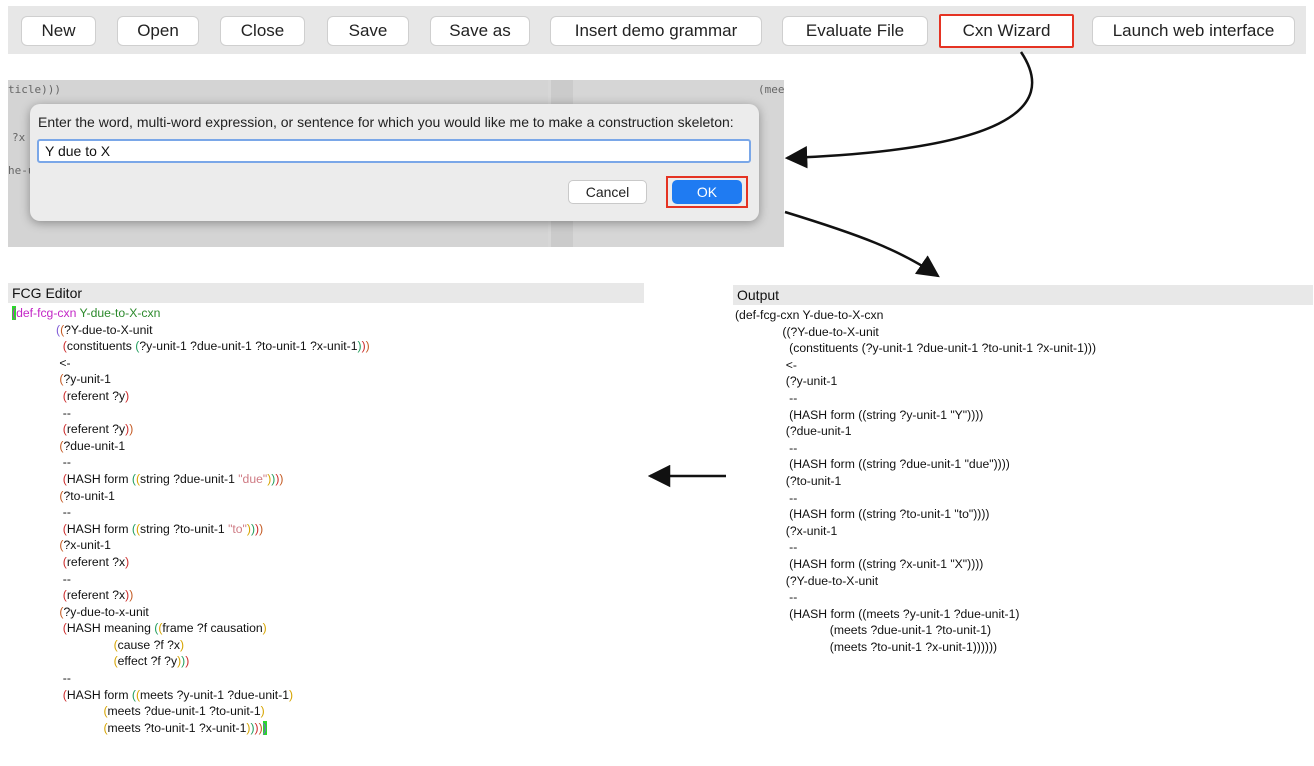  I want to click on background-code-fragment: (mee, so click(771, 89).